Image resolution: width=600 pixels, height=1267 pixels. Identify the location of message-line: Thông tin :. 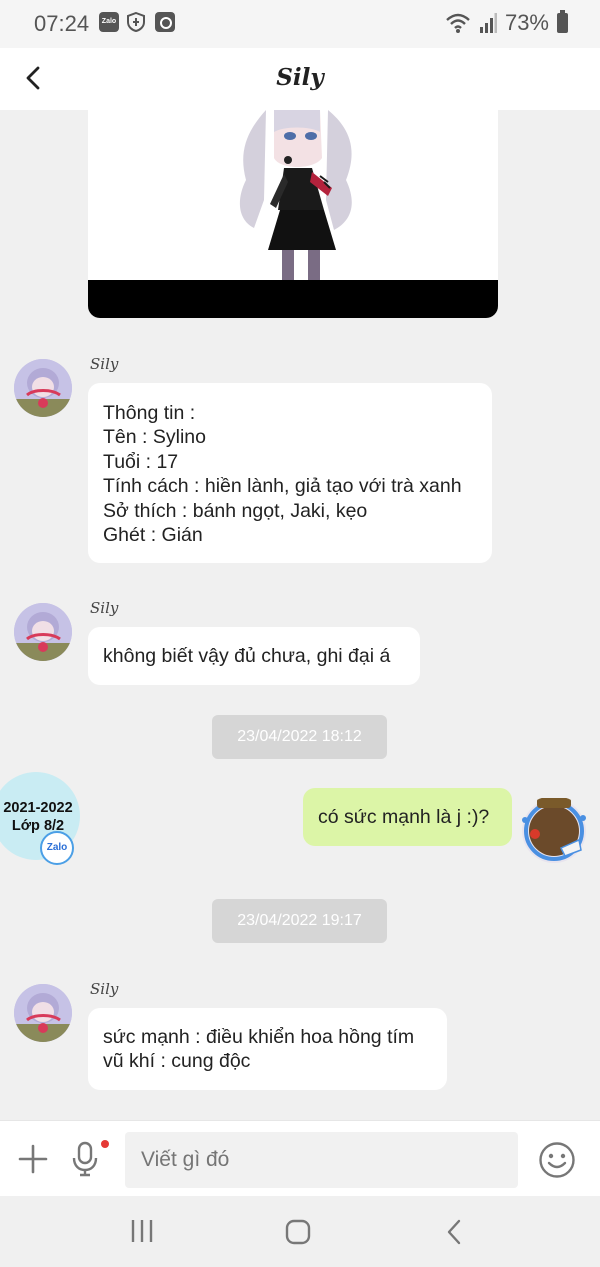
(149, 413).